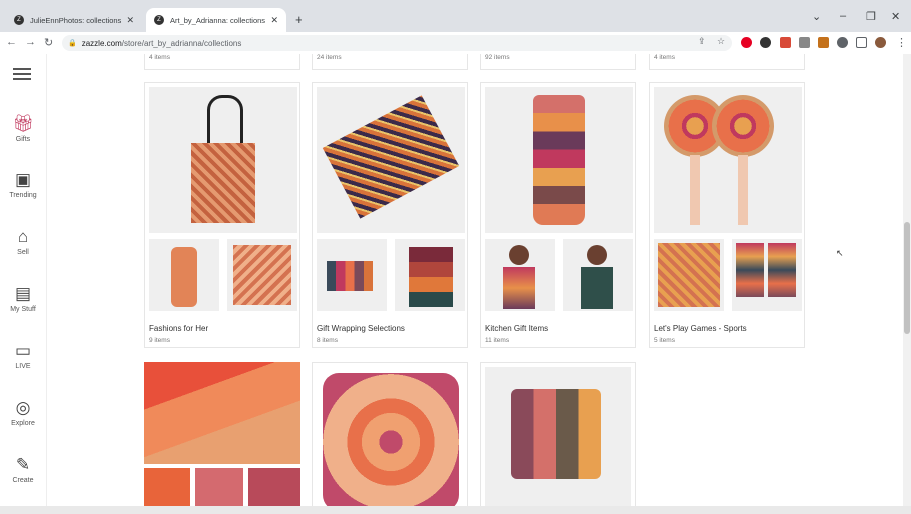 This screenshot has width=911, height=514. I want to click on maximize-icon: ❐, so click(871, 16).